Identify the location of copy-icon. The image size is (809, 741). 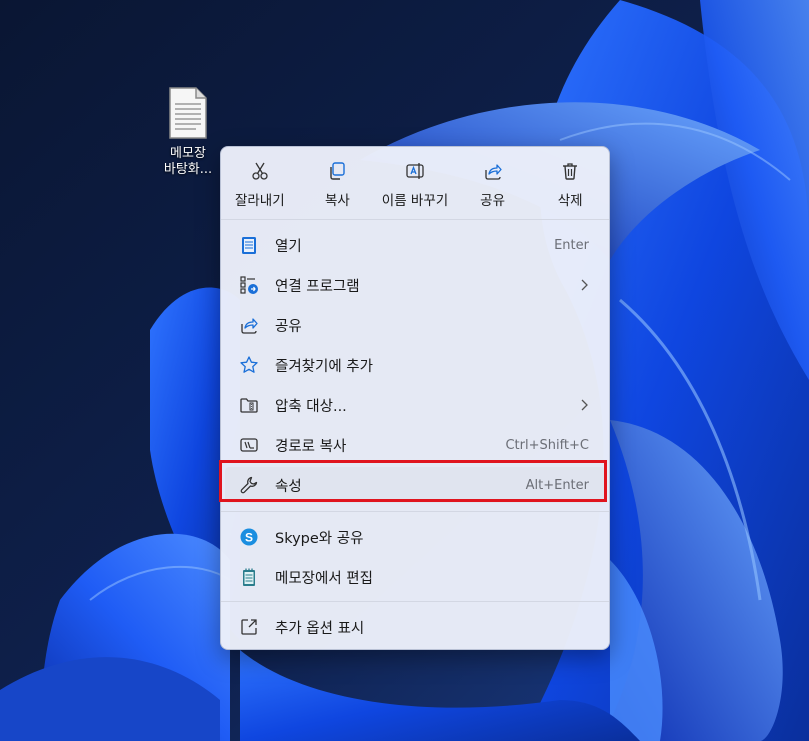
(338, 171).